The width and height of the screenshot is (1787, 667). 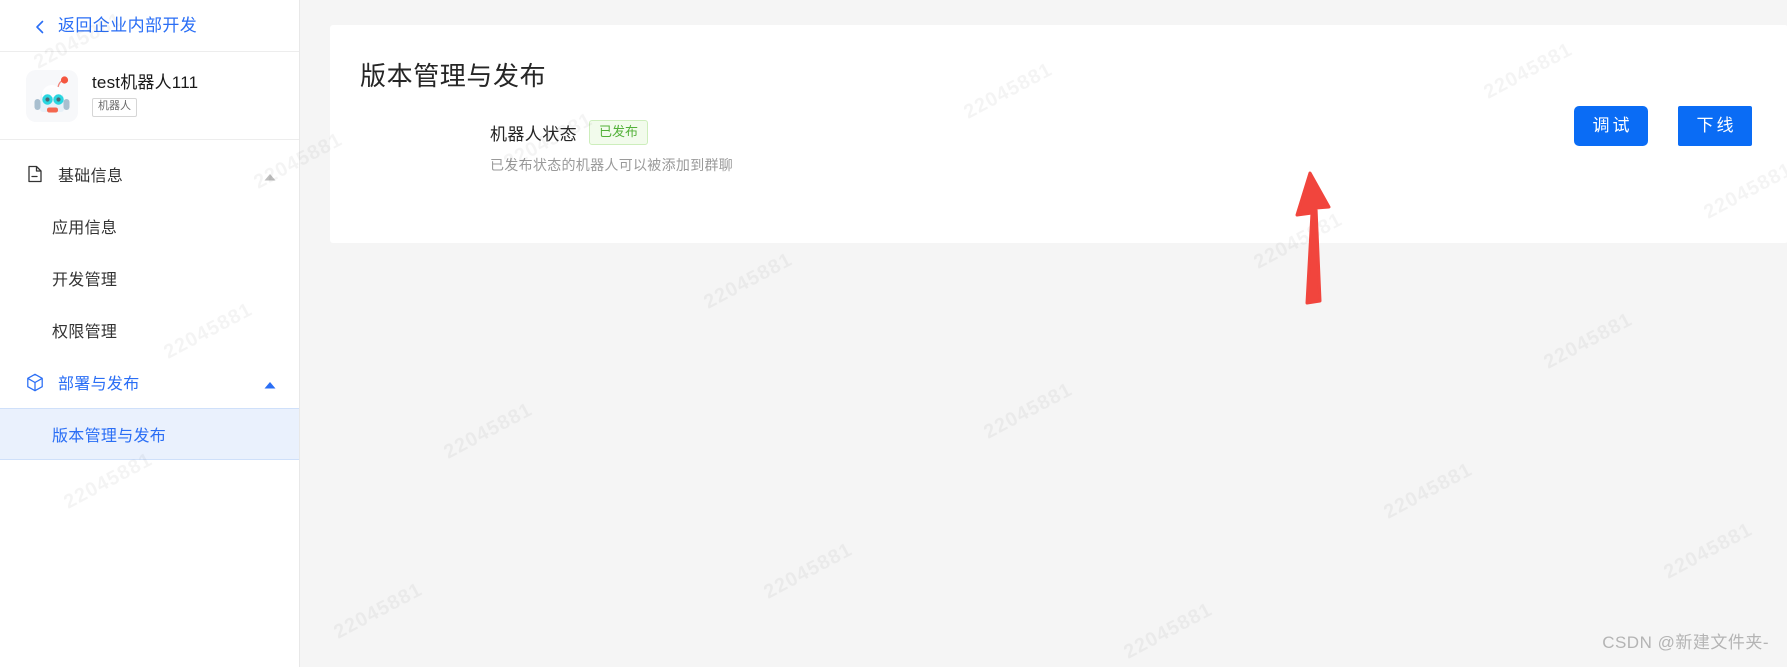 What do you see at coordinates (533, 135) in the screenshot?
I see `robot-status-label: 机器人状态` at bounding box center [533, 135].